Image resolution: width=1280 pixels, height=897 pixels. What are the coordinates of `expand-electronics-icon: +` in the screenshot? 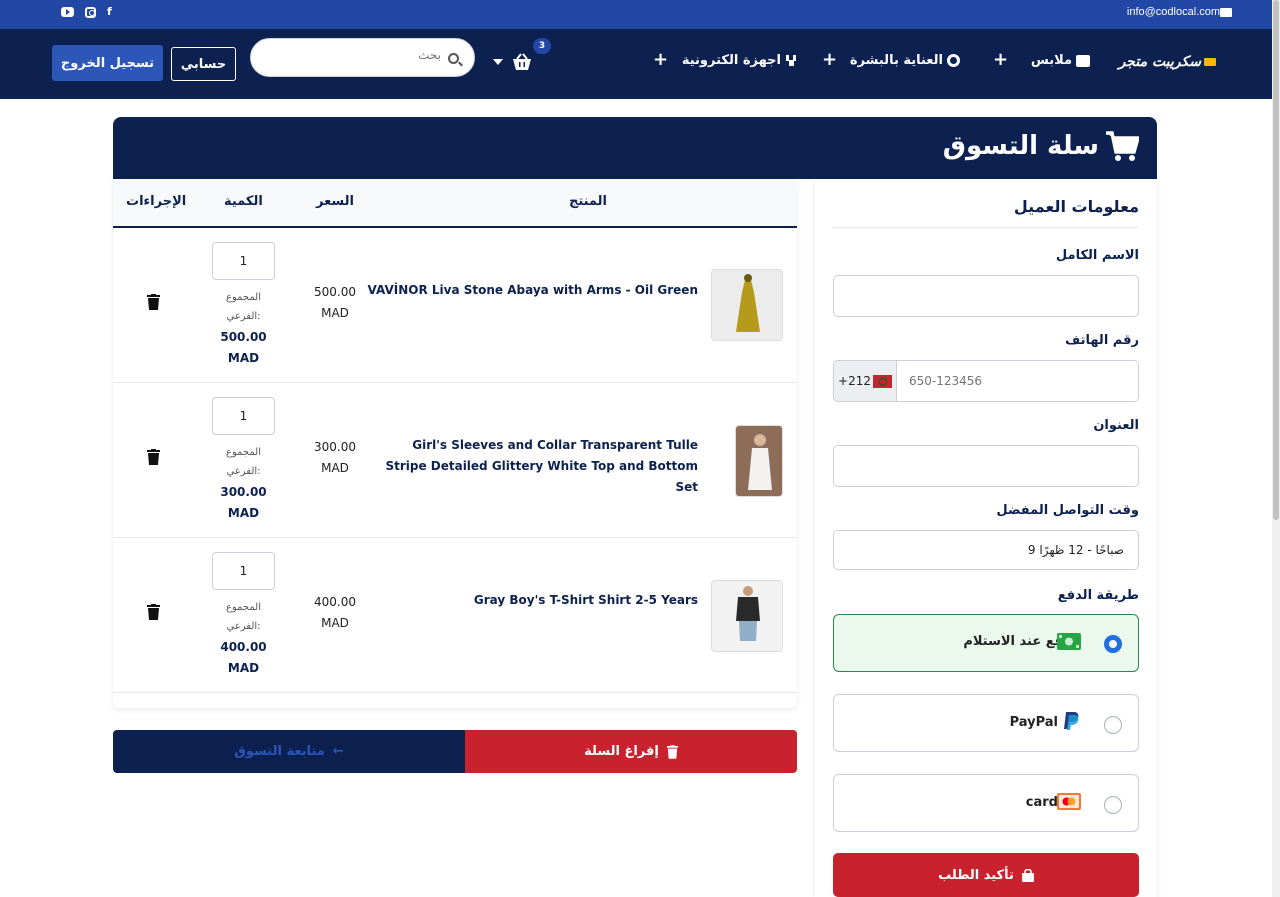 It's located at (660, 59).